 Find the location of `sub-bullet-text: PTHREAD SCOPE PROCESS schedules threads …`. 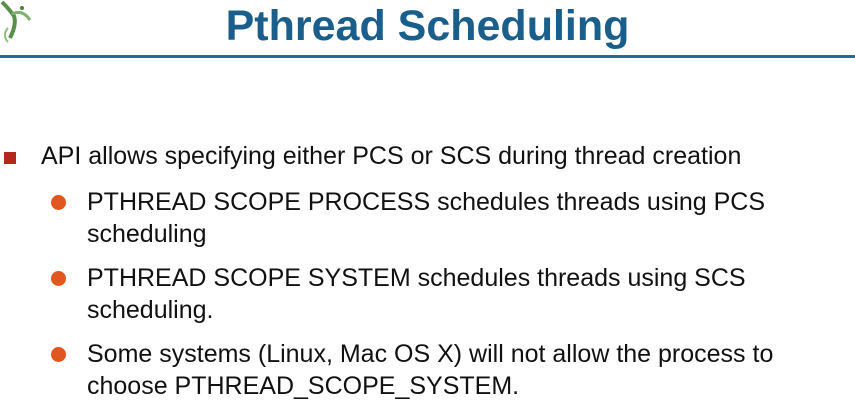

sub-bullet-text: PTHREAD SCOPE PROCESS schedules threads … is located at coordinates (426, 218).